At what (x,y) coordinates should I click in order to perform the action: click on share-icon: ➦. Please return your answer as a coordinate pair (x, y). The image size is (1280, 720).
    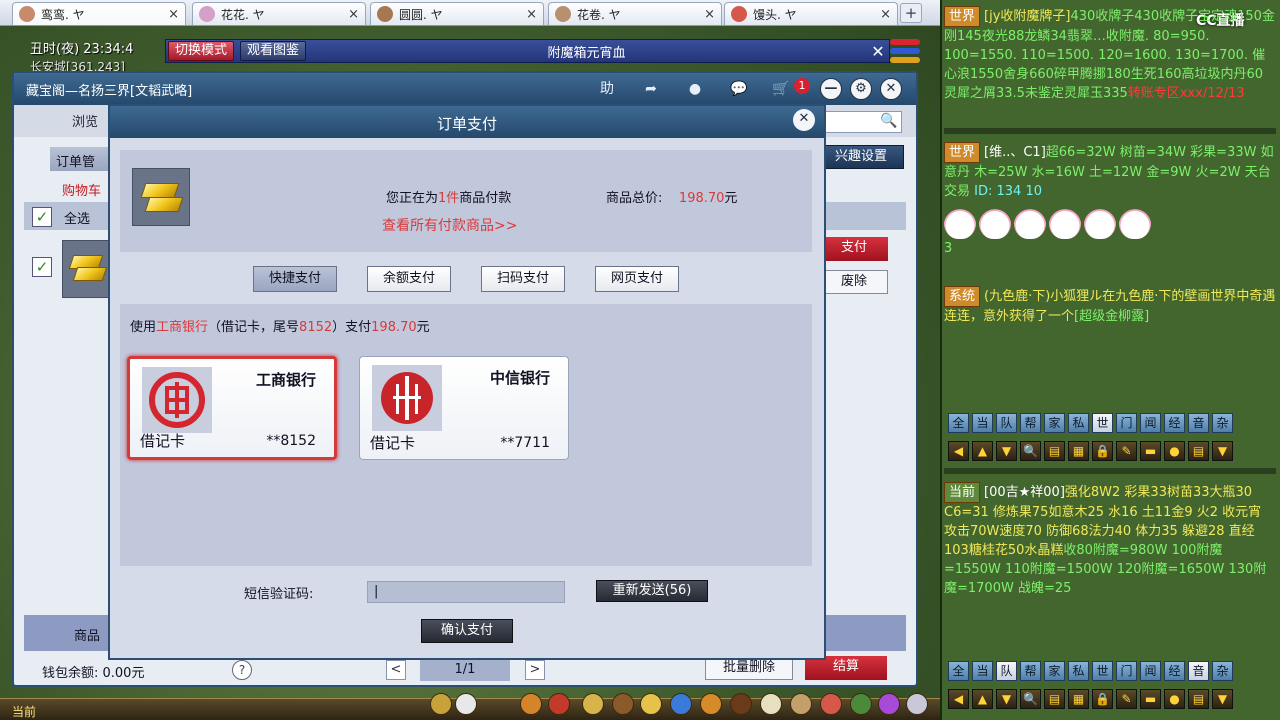
    Looking at the image, I should click on (651, 89).